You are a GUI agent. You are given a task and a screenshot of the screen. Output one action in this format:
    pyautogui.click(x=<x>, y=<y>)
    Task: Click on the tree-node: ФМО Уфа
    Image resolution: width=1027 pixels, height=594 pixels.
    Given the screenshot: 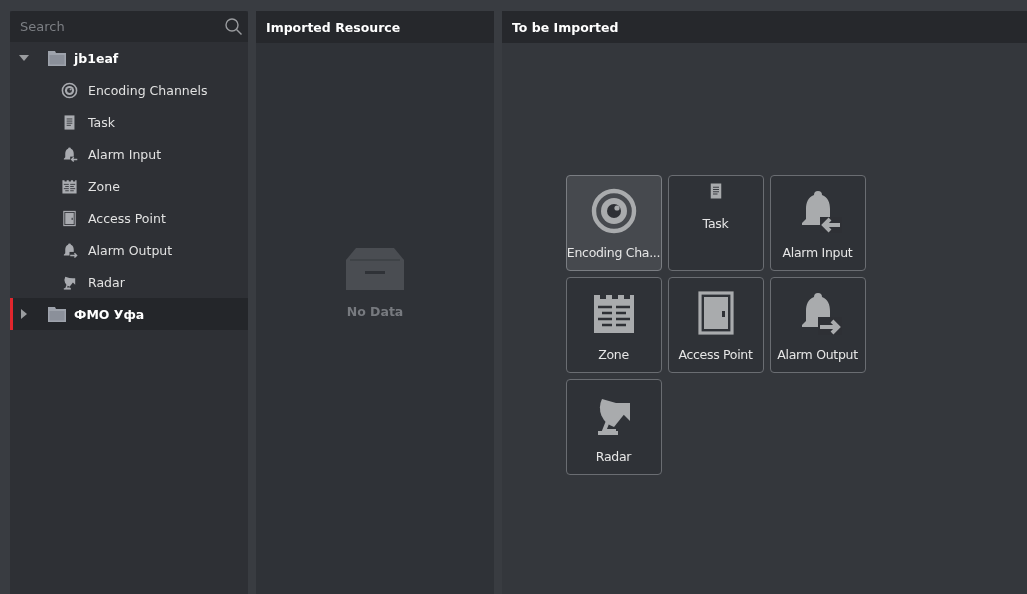 What is the action you would take?
    pyautogui.click(x=129, y=314)
    